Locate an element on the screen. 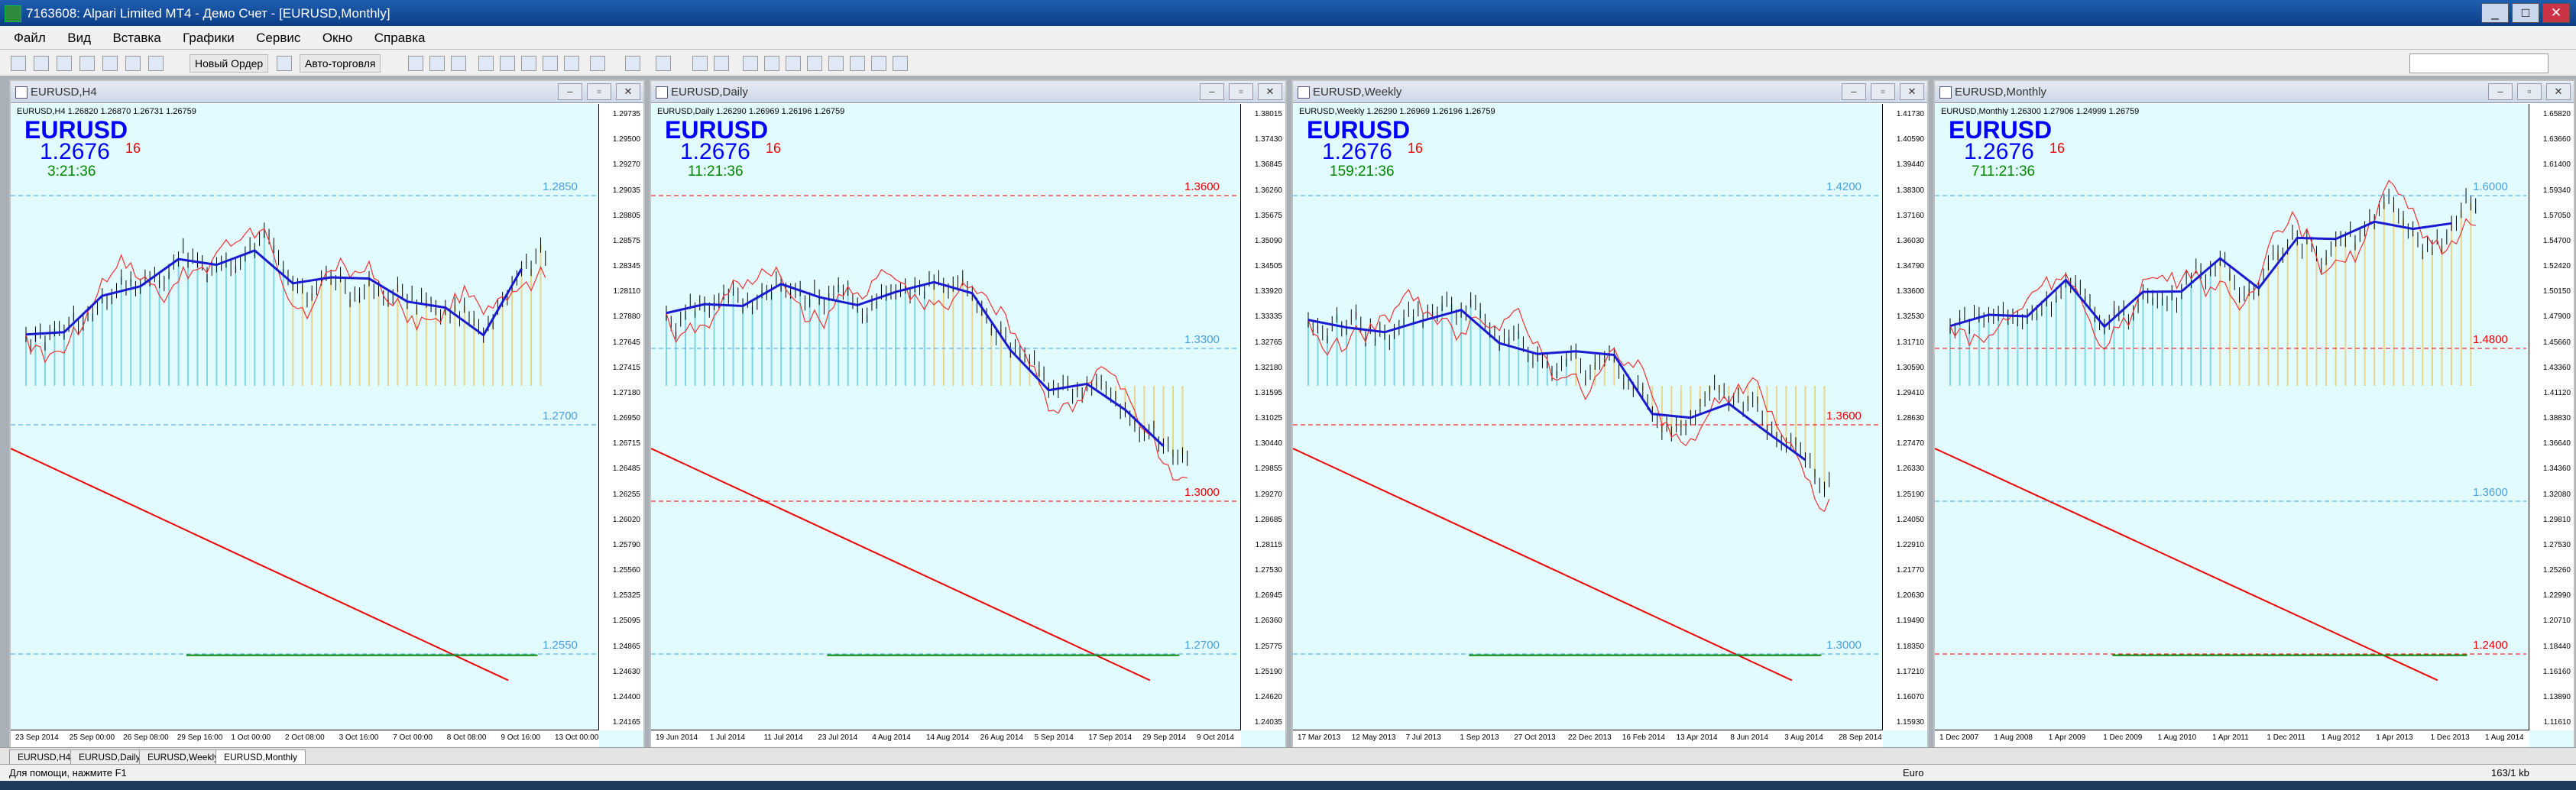 Image resolution: width=2576 pixels, height=790 pixels. zoom-in-icon is located at coordinates (486, 63).